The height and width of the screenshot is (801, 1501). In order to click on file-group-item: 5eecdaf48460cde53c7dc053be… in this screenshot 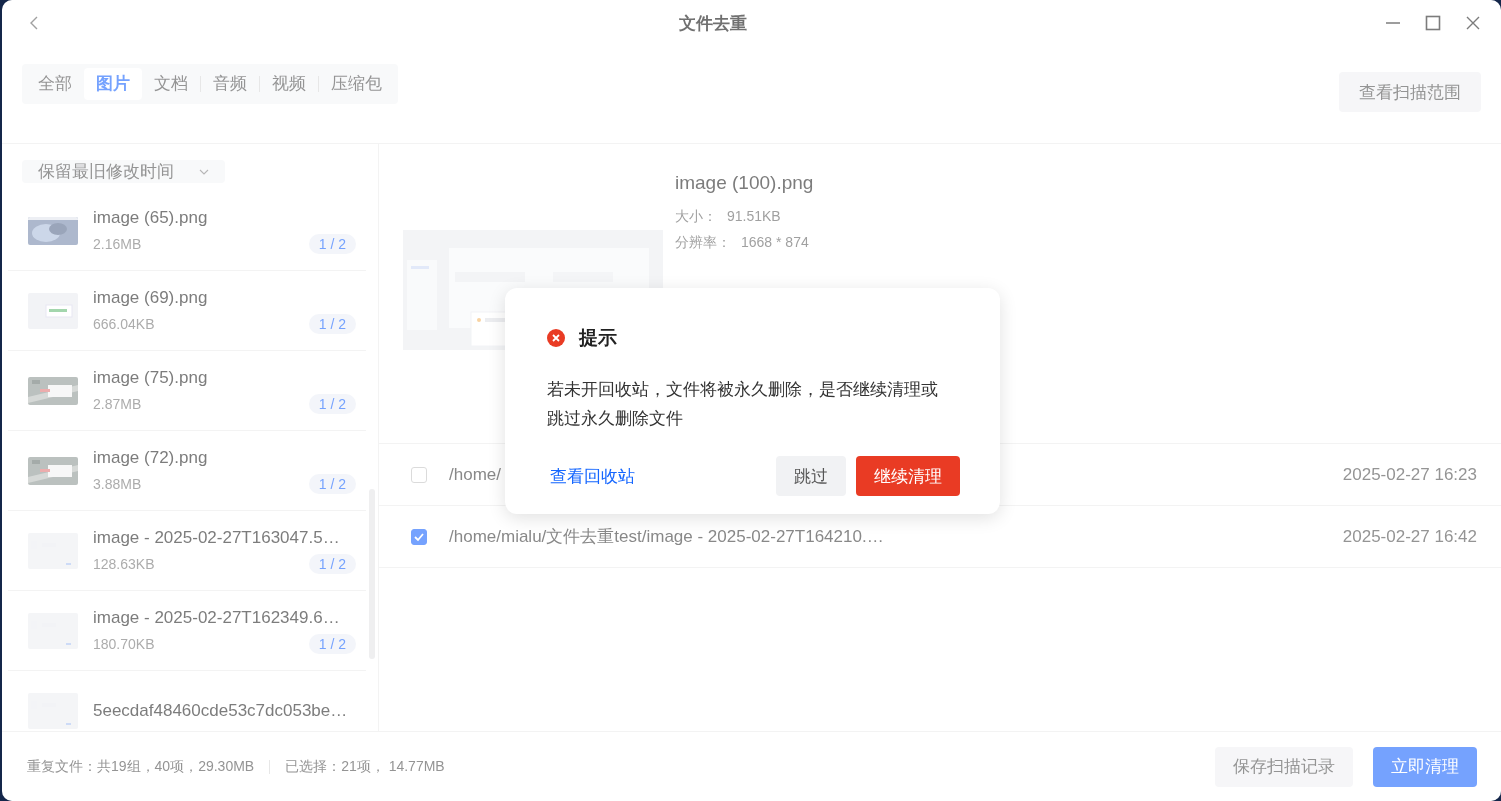, I will do `click(187, 701)`.